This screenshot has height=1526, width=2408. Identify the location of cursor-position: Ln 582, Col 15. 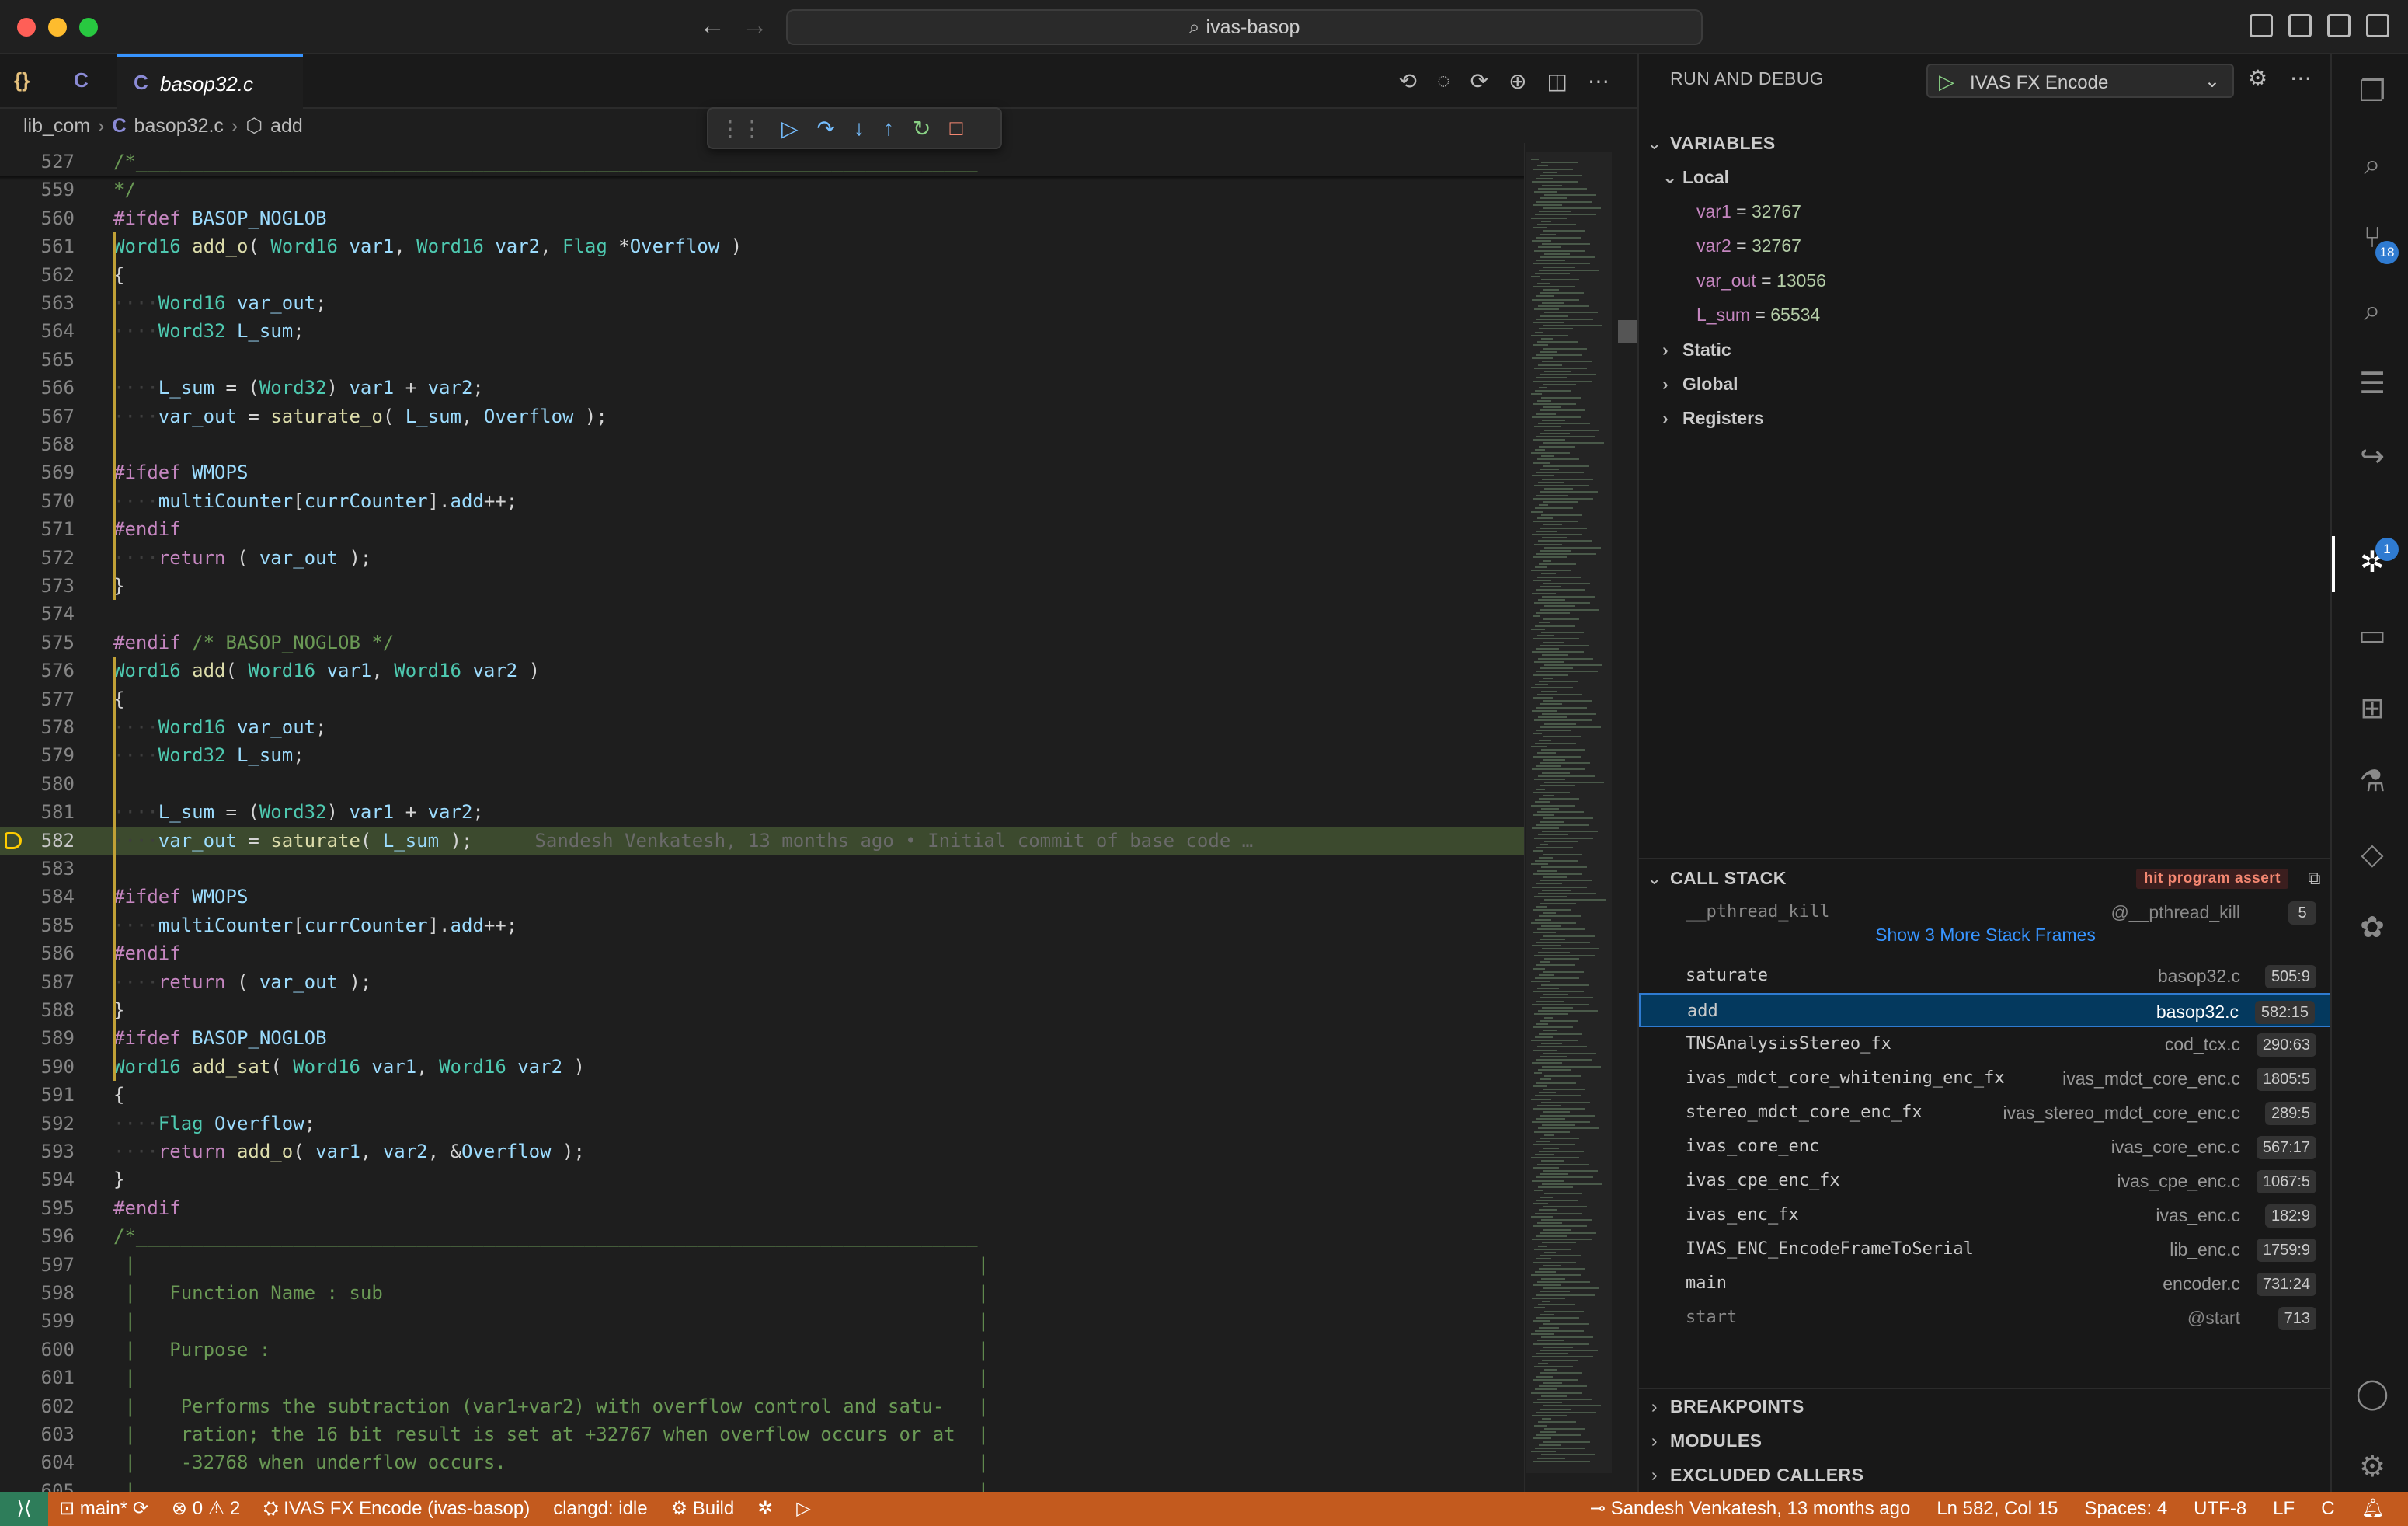
(1997, 1509).